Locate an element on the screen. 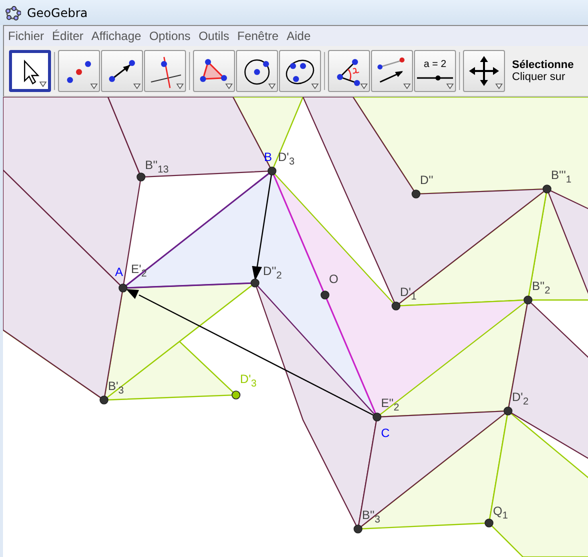 This screenshot has width=588, height=557. tool-help-title: Sélectionne is located at coordinates (543, 65).